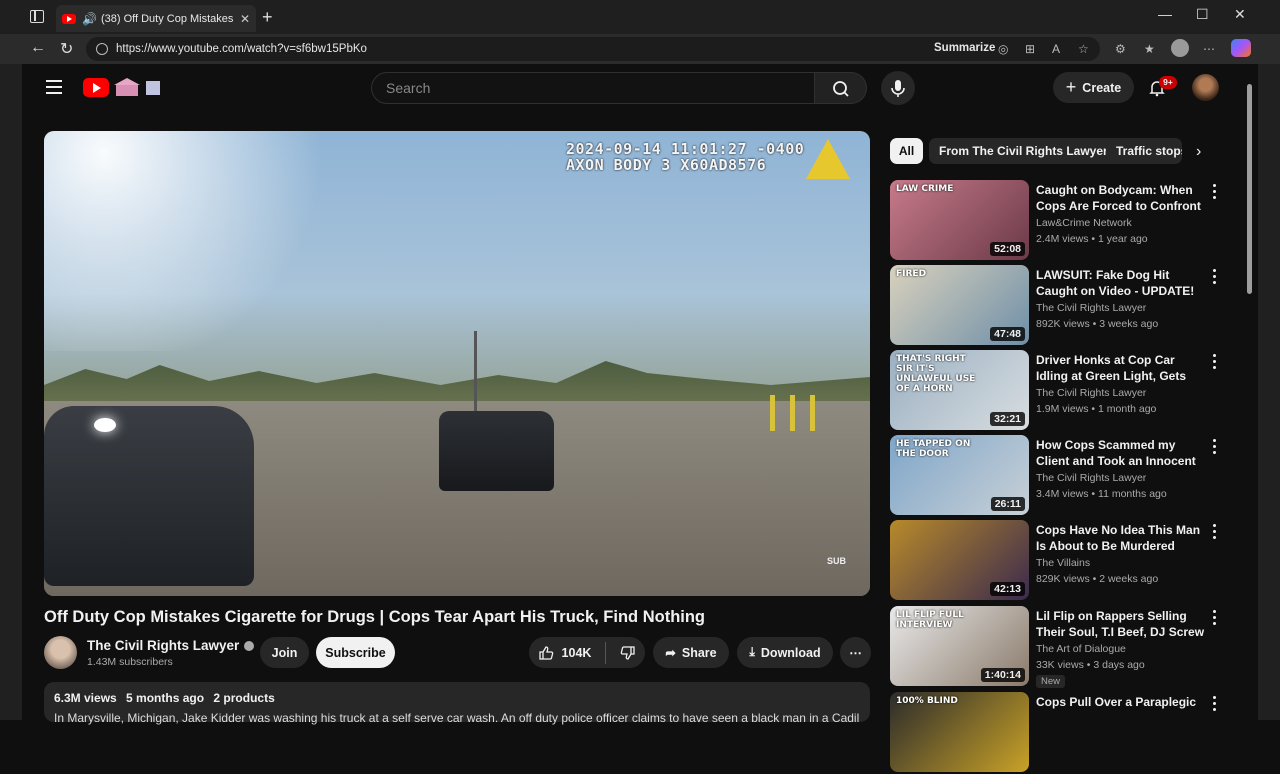 The image size is (1280, 774). I want to click on channel-name-text: The Civil Rights Lawyer, so click(163, 645).